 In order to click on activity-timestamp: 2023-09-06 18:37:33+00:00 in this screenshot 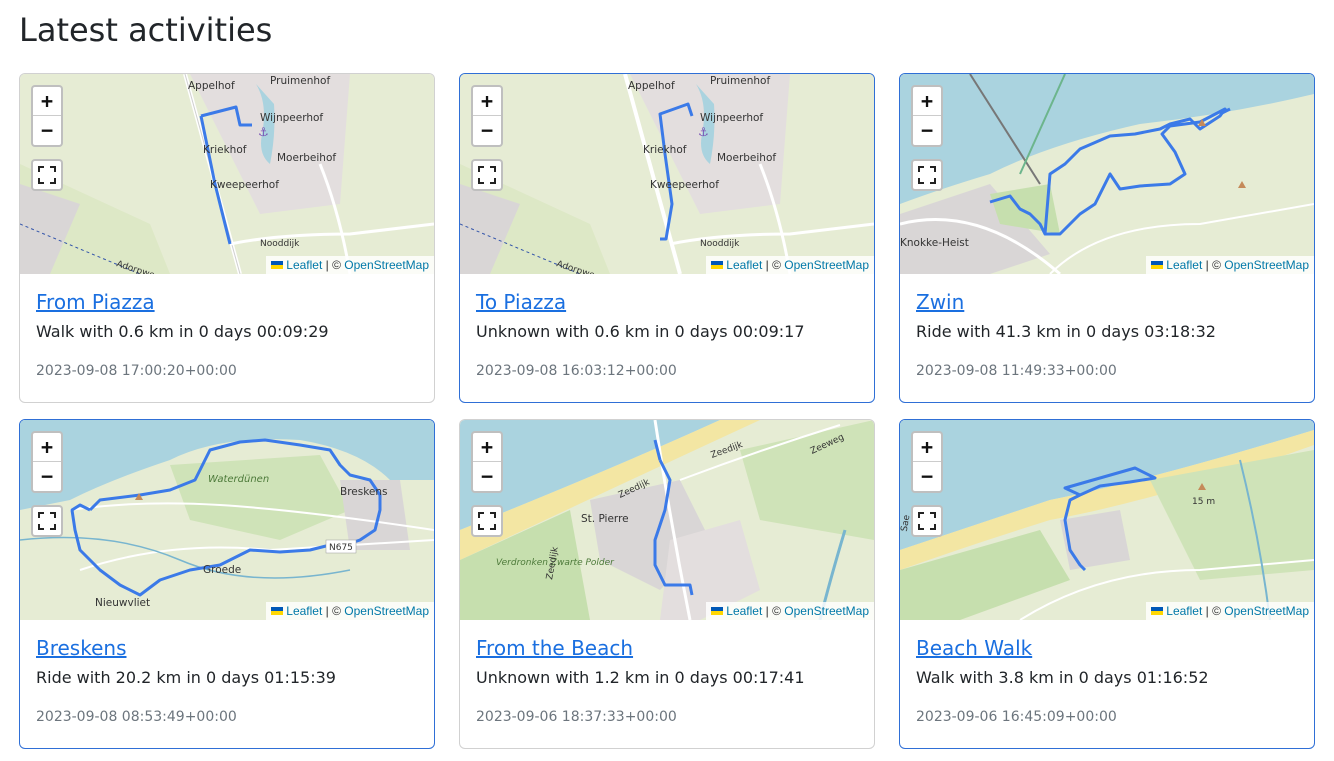, I will do `click(576, 717)`.